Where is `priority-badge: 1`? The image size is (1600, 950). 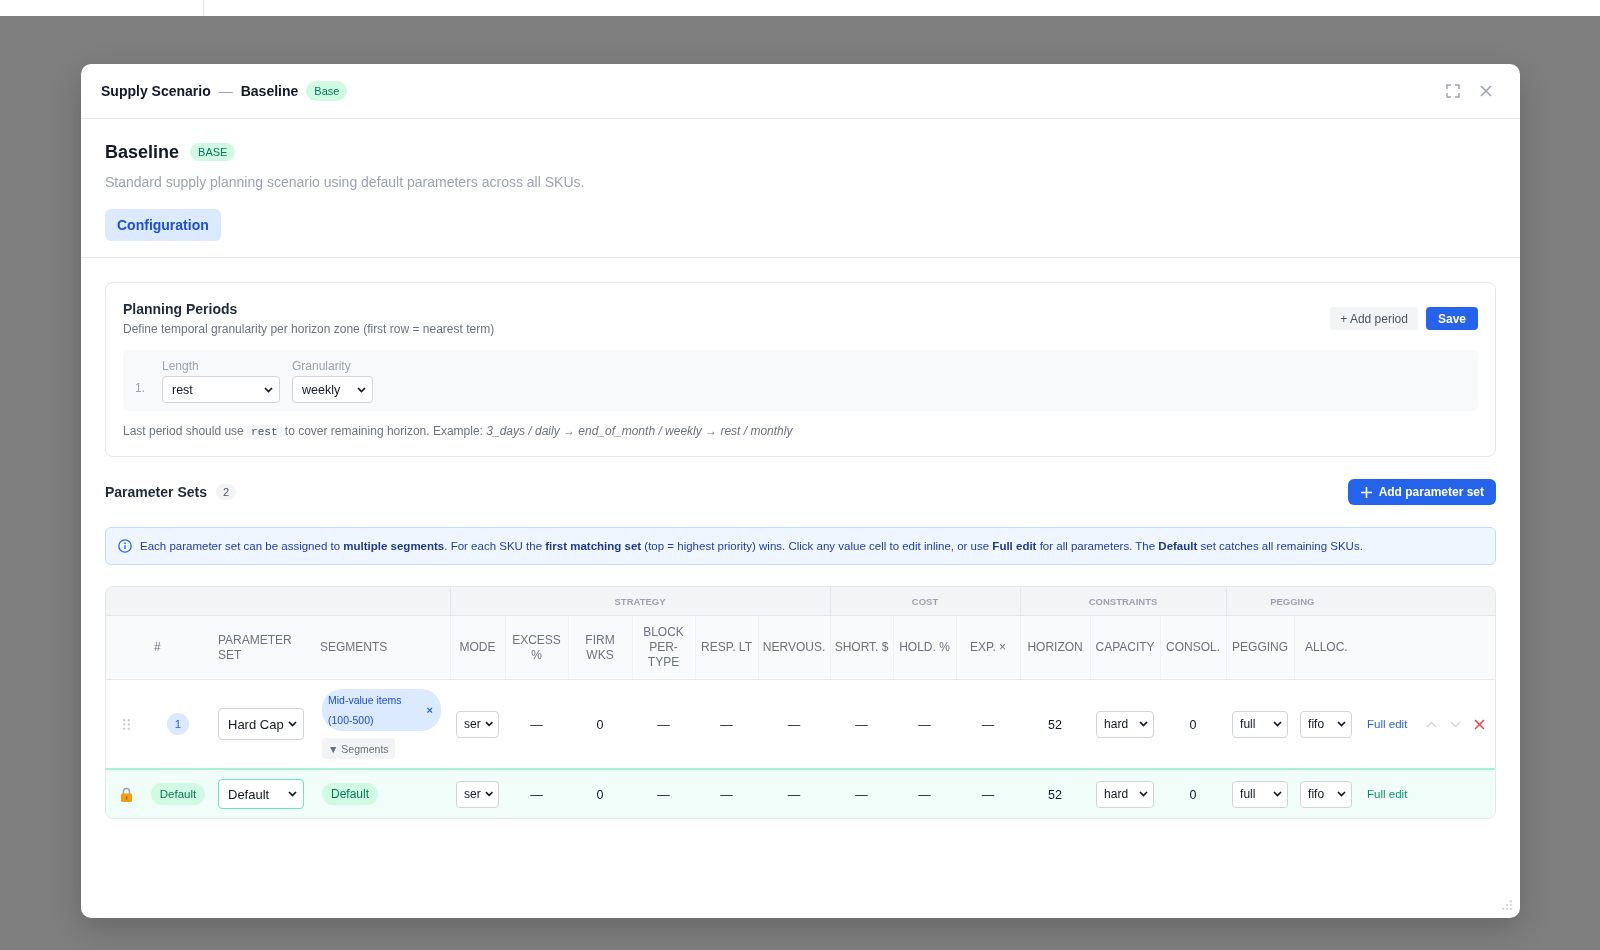 priority-badge: 1 is located at coordinates (178, 724).